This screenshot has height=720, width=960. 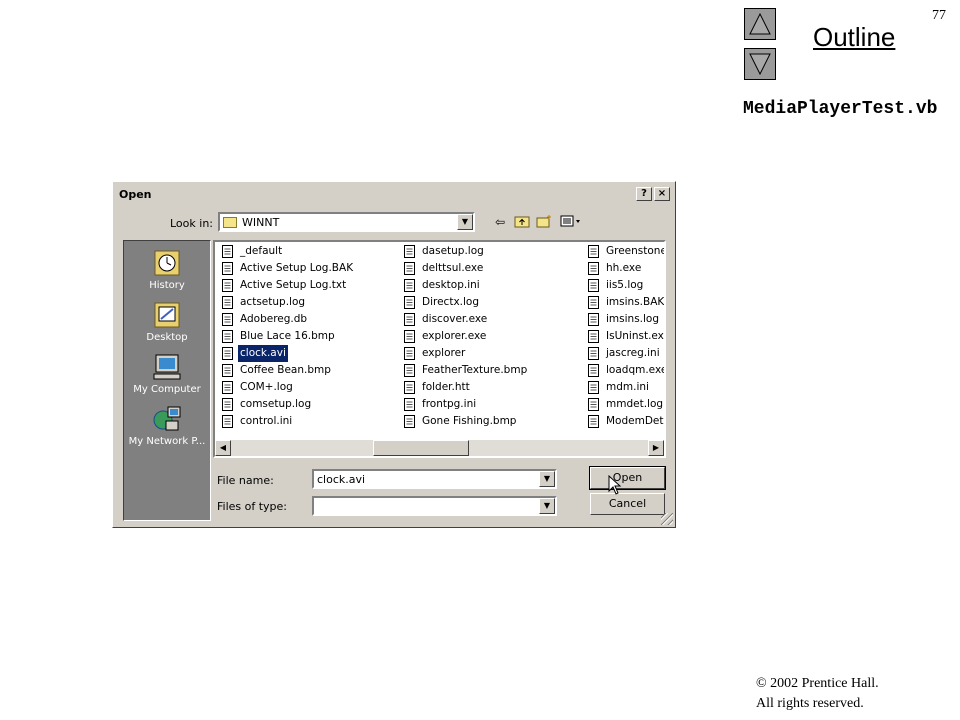 I want to click on place-my-computer: My Computer, so click(x=167, y=374).